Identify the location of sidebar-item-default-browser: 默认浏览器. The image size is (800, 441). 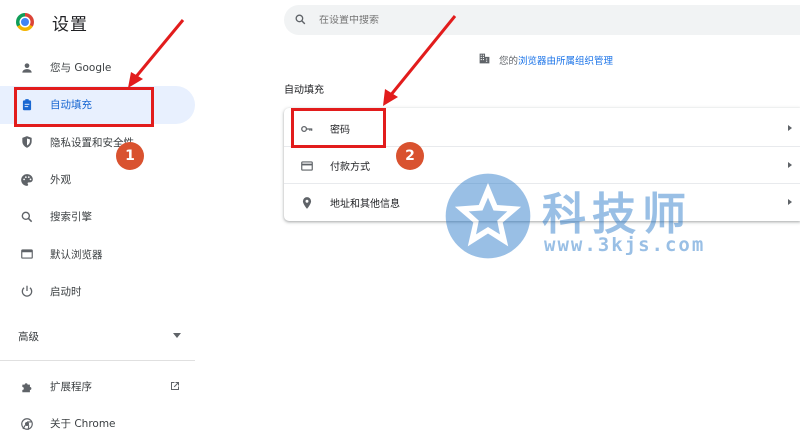
(97, 253).